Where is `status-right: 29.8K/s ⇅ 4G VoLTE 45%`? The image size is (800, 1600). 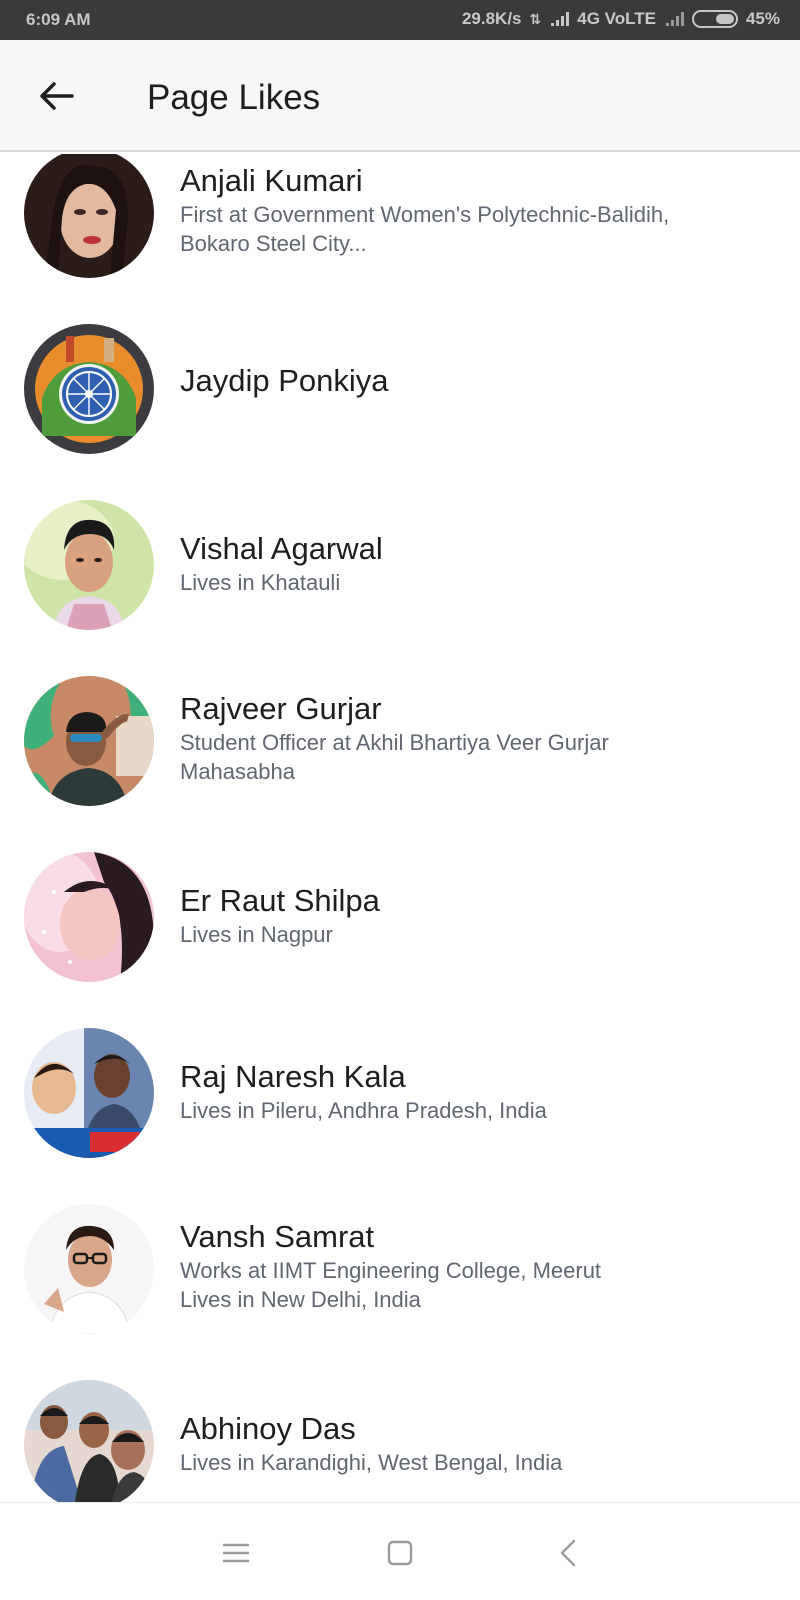
status-right: 29.8K/s ⇅ 4G VoLTE 45% is located at coordinates (621, 19).